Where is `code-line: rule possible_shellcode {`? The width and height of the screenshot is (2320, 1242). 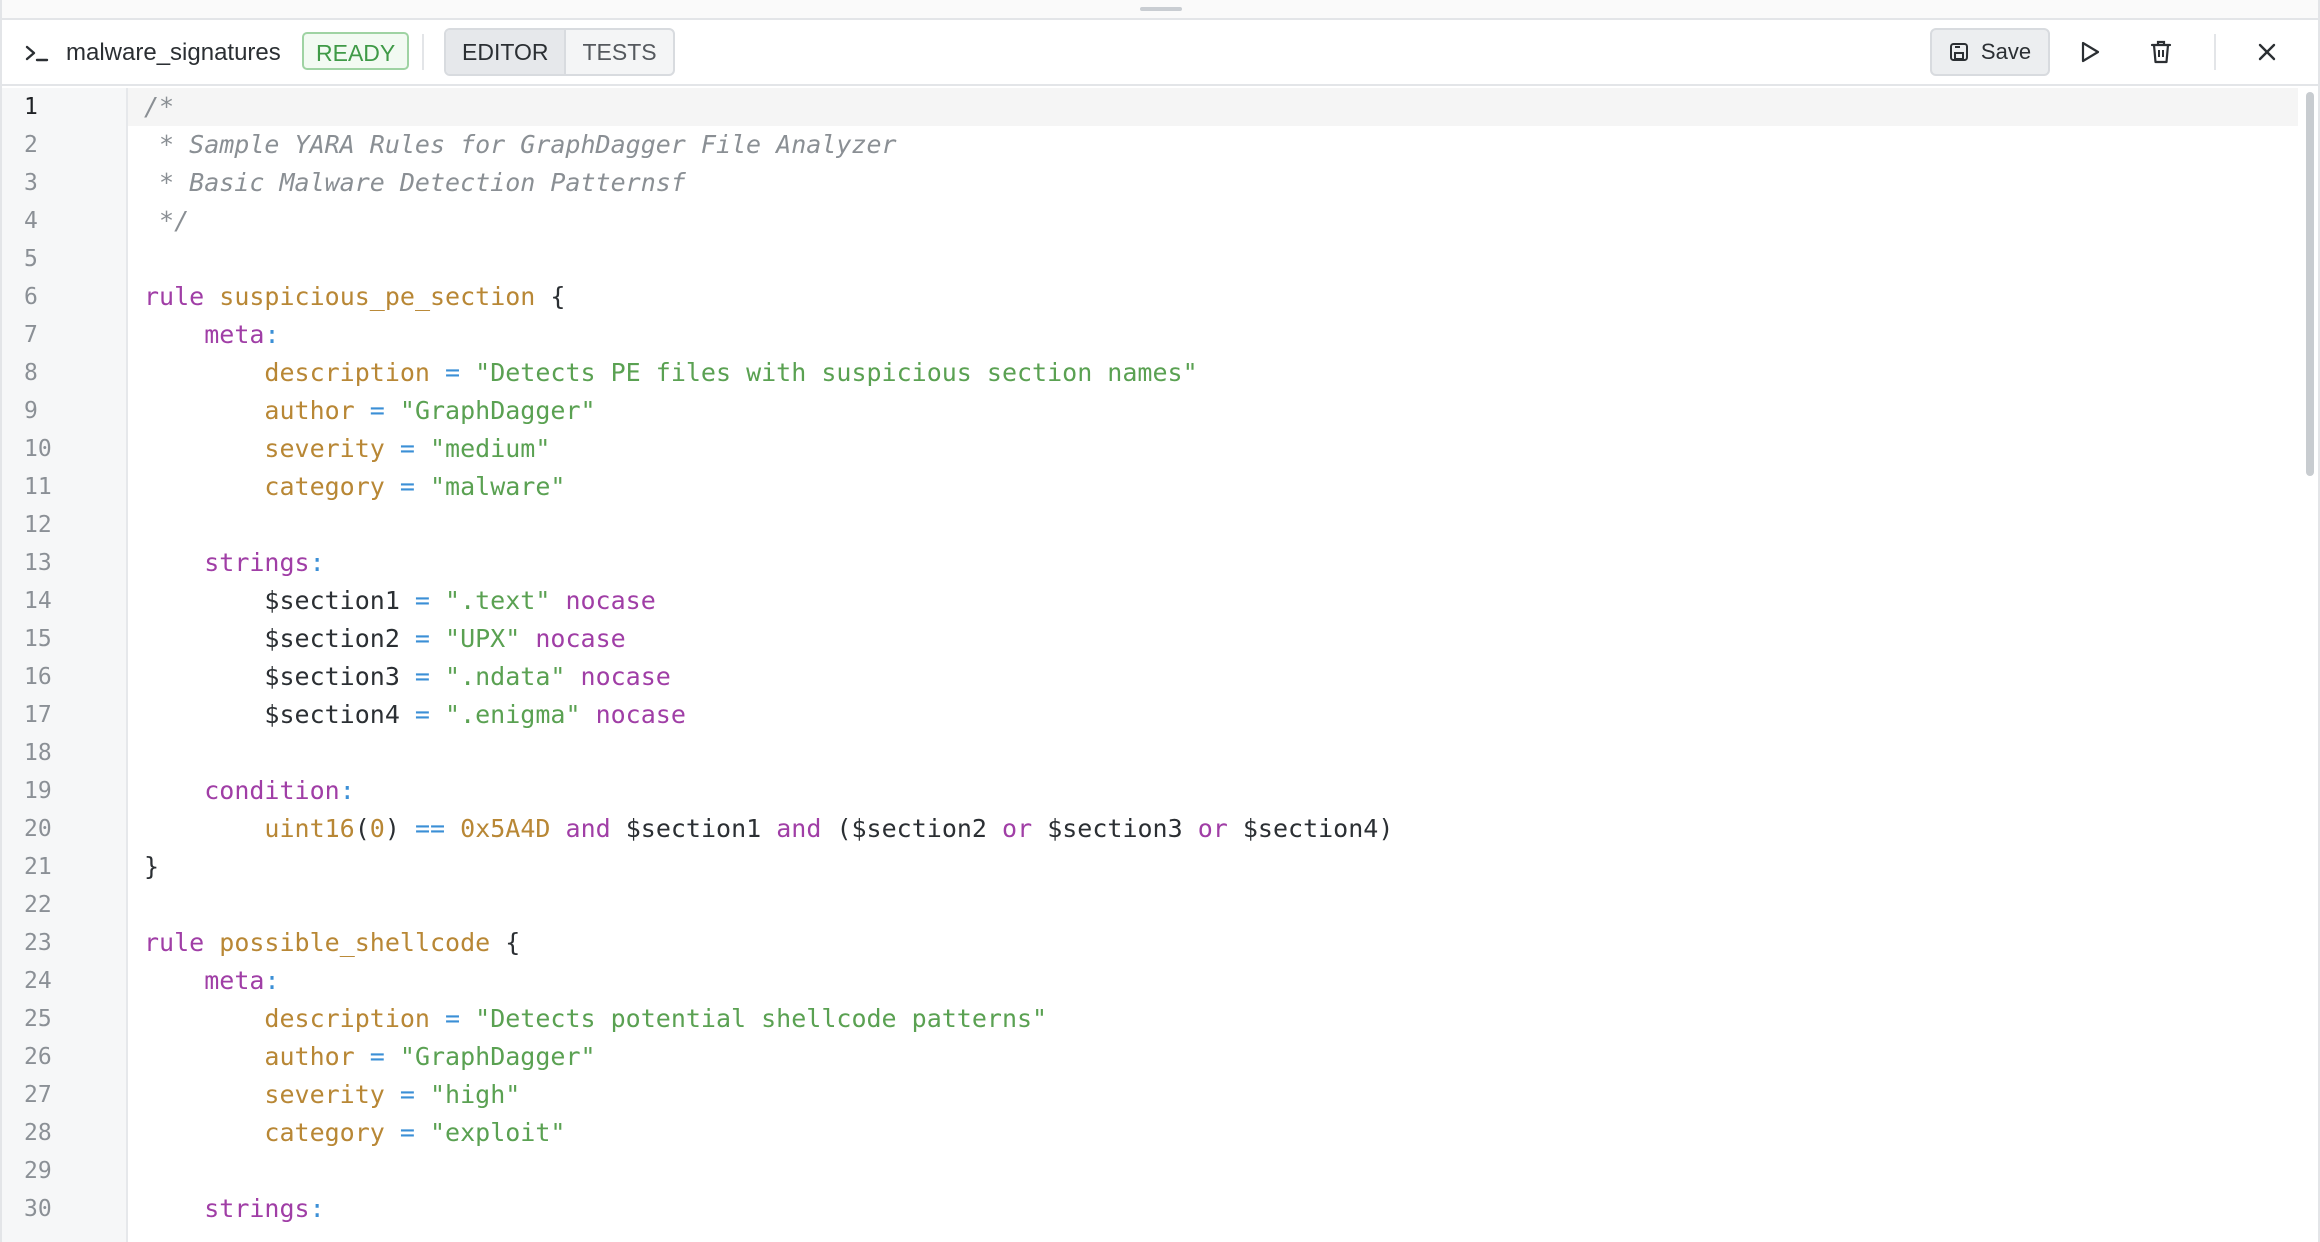 code-line: rule possible_shellcode { is located at coordinates (1213, 943).